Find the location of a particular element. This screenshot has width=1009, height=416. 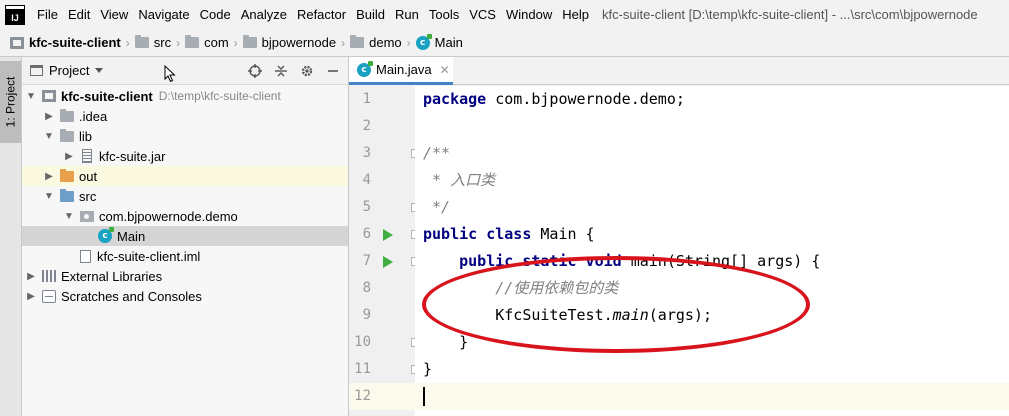

line-number: 12 is located at coordinates (362, 396).